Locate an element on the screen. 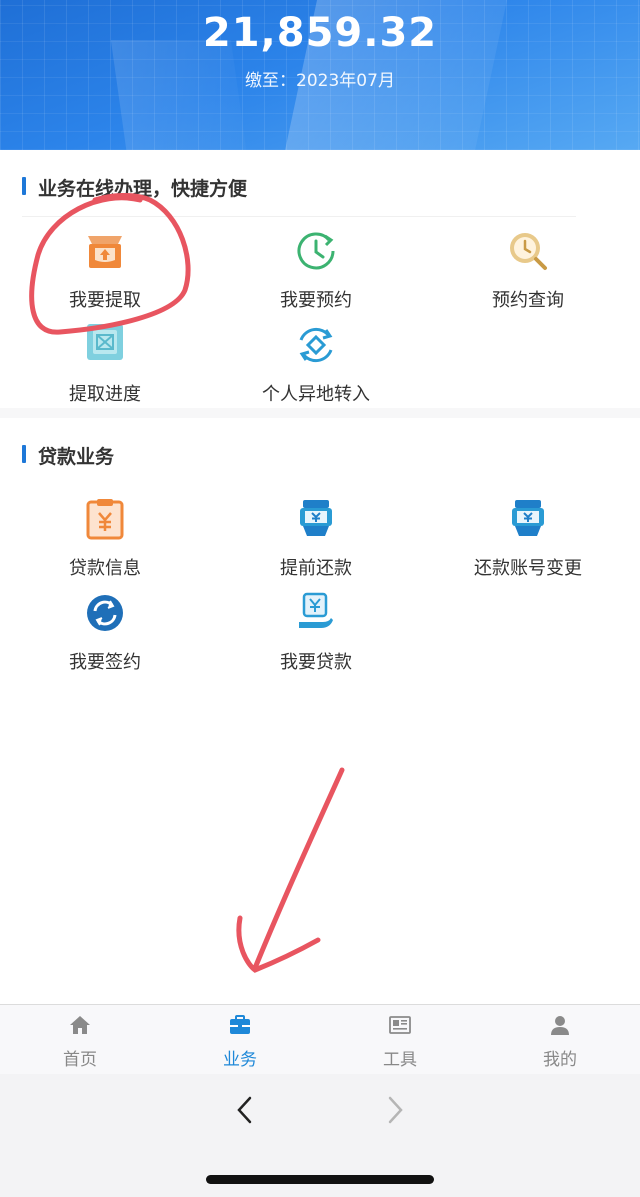 The height and width of the screenshot is (1197, 640). tab-label: 我的 is located at coordinates (560, 1060).